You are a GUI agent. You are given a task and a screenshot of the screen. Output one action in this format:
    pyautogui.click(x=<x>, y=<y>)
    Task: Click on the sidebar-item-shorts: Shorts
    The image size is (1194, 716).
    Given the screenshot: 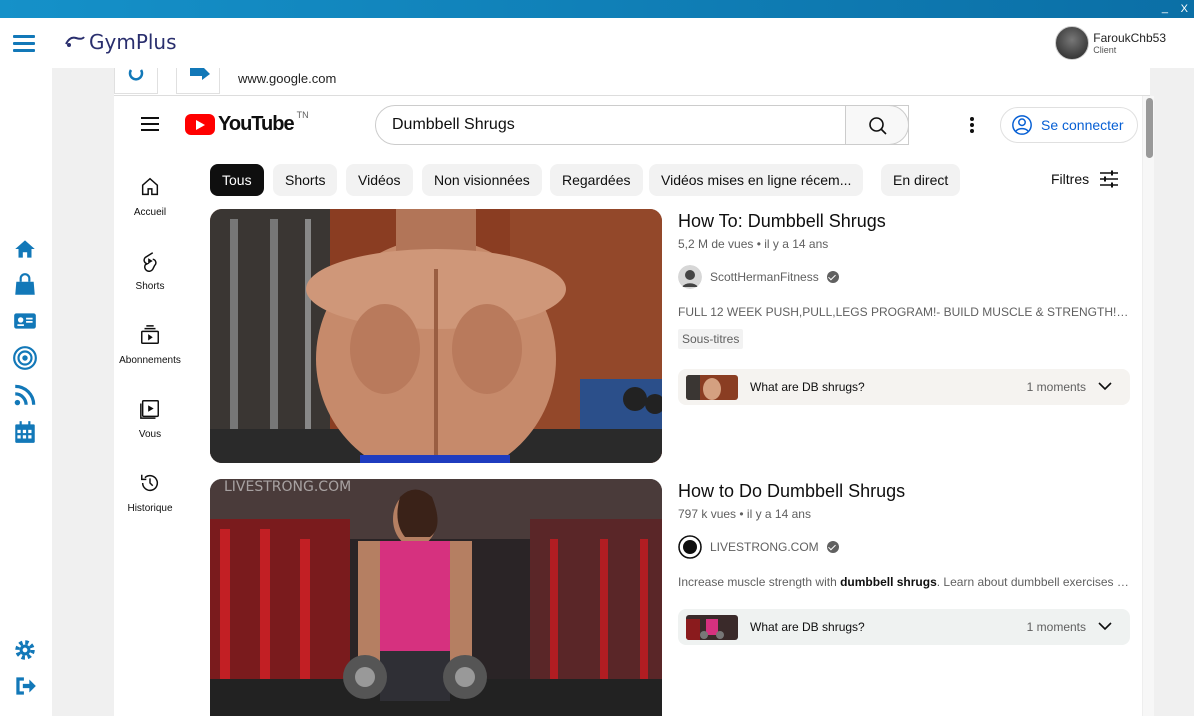 What is the action you would take?
    pyautogui.click(x=150, y=272)
    